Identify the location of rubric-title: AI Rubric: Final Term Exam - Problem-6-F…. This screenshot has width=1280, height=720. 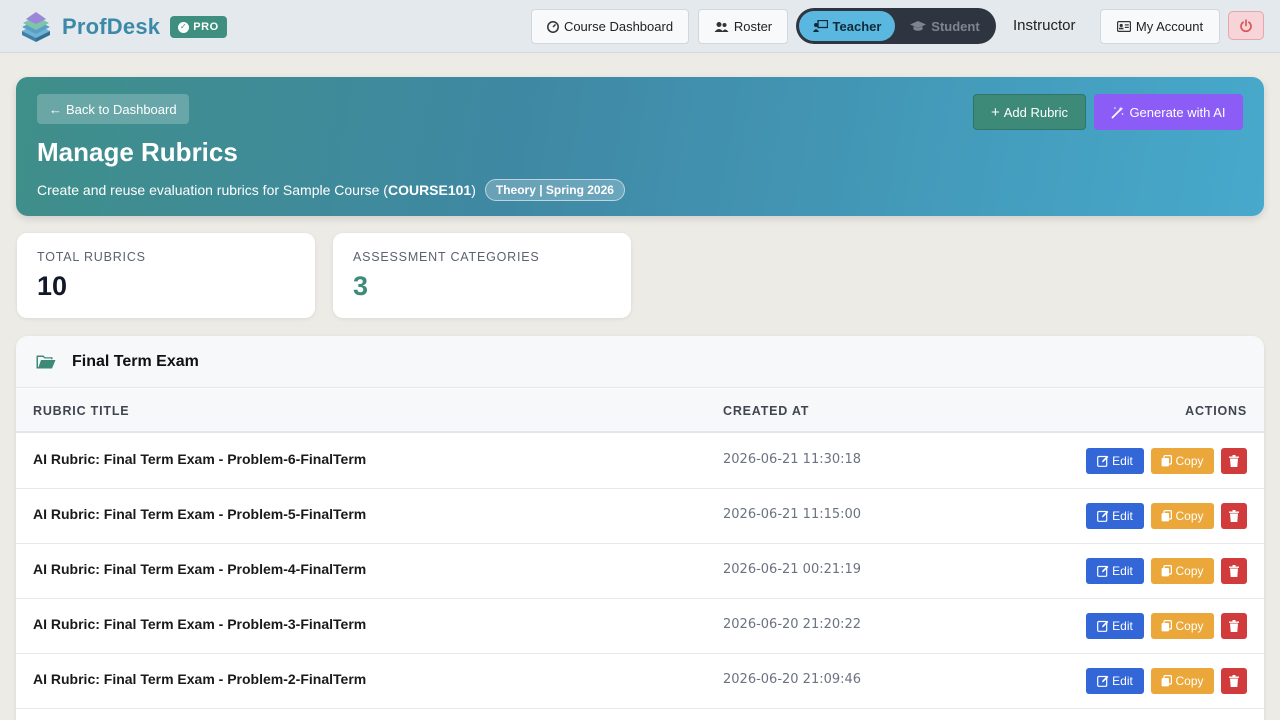
(200, 459).